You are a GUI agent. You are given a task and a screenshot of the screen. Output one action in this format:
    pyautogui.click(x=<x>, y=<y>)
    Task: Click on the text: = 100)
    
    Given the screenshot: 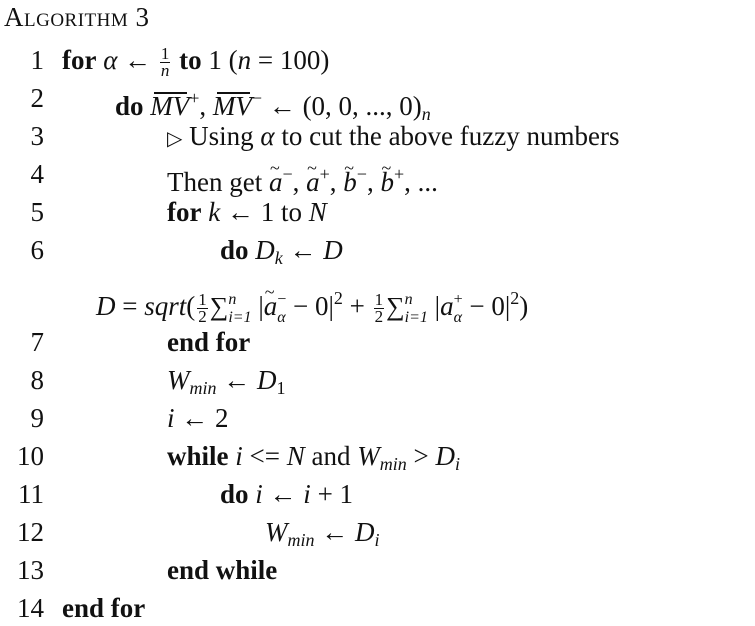 What is the action you would take?
    pyautogui.click(x=290, y=60)
    